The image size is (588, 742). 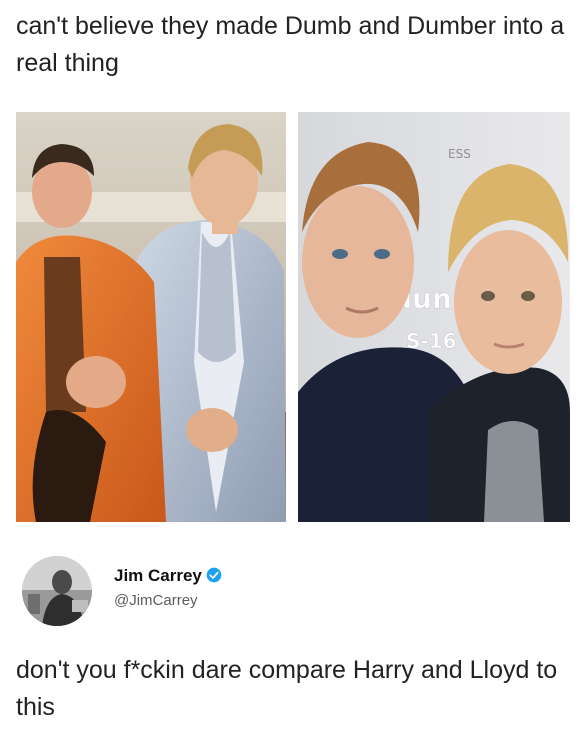 I want to click on author-name: Jim Carrey, so click(x=158, y=575).